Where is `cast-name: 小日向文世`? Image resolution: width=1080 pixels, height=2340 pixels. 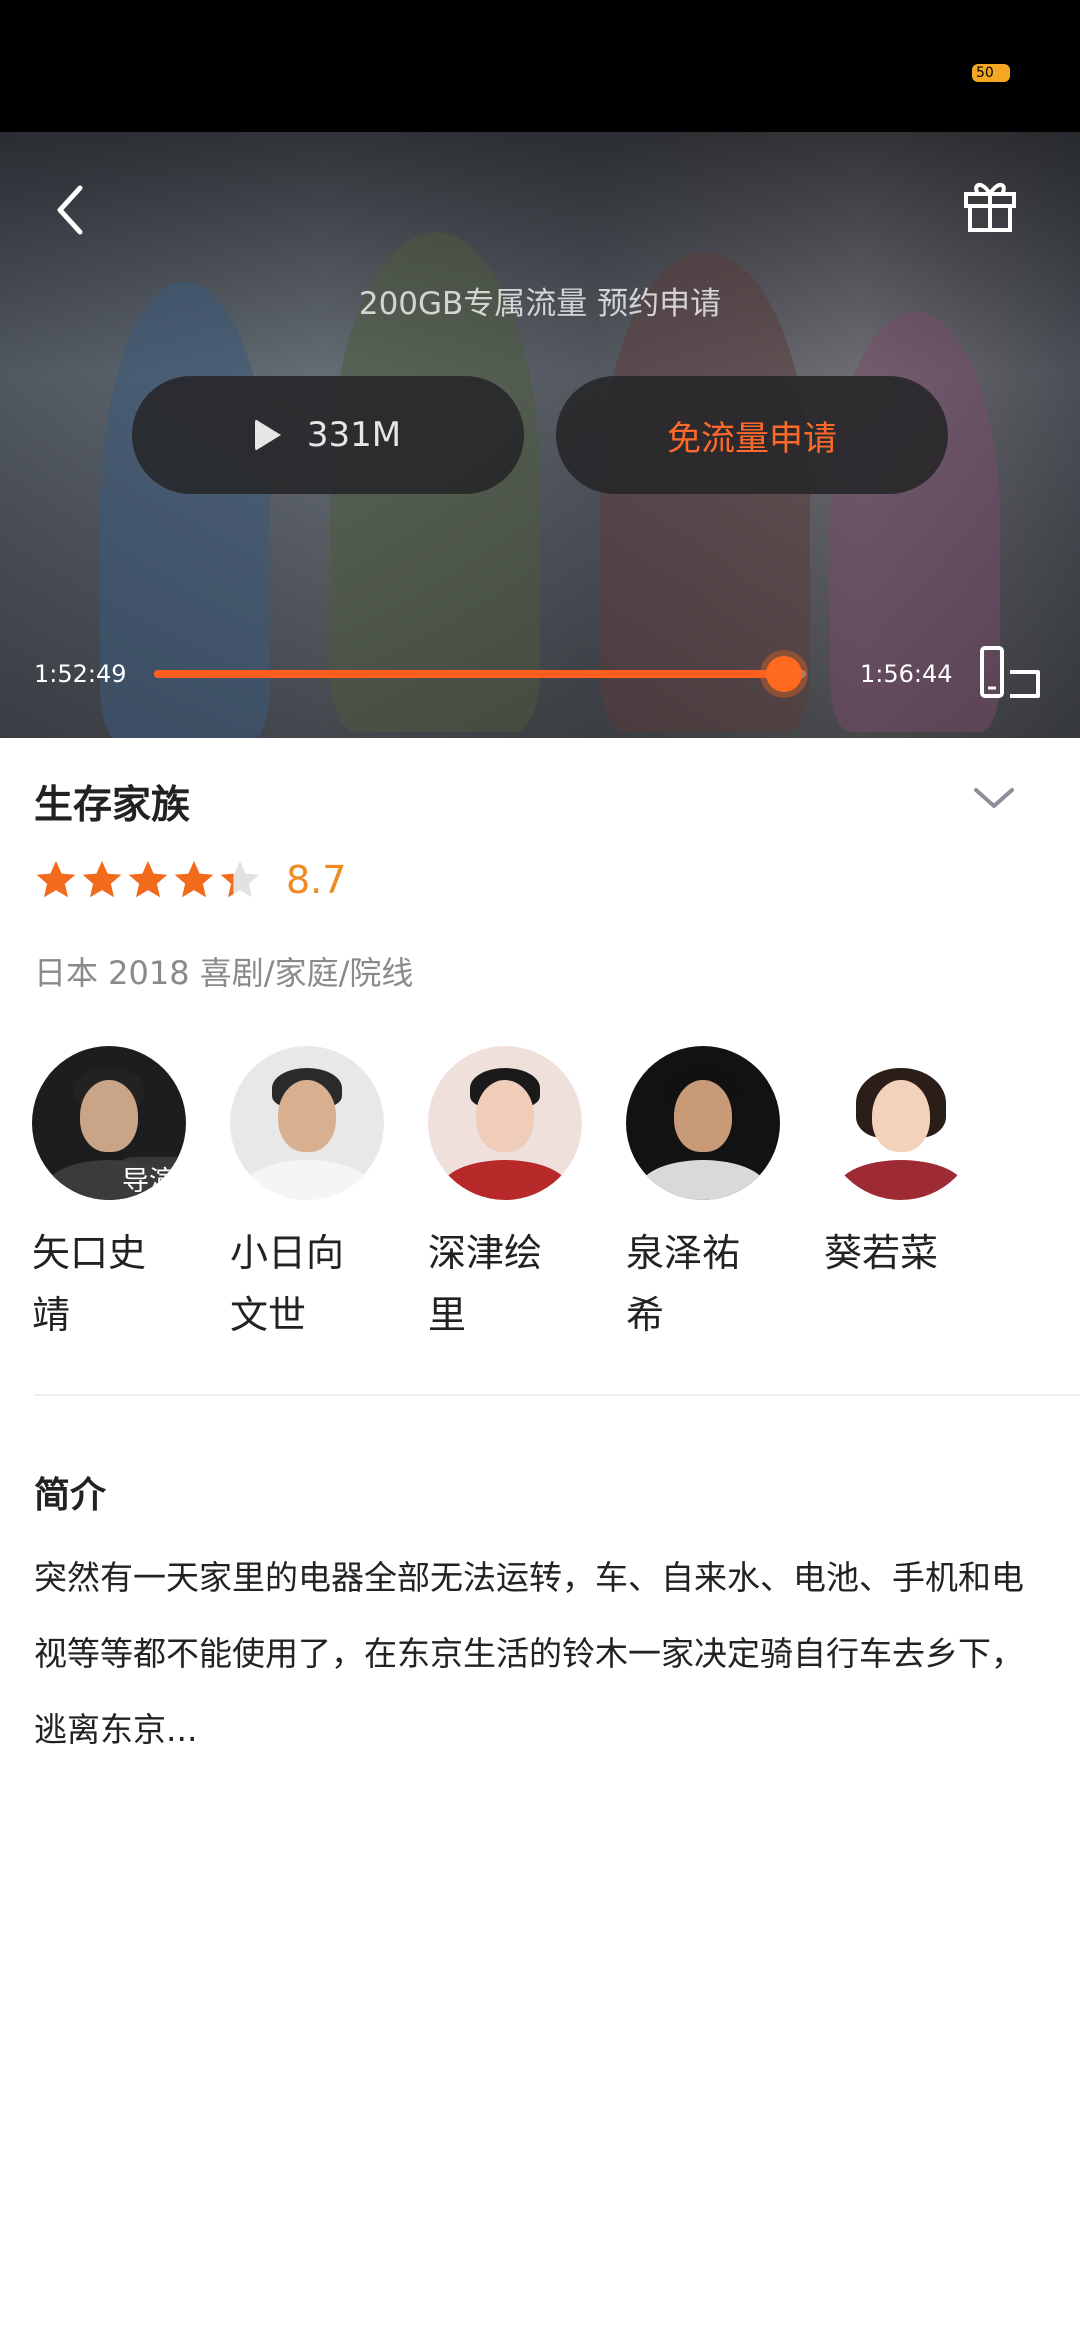 cast-name: 小日向文世 is located at coordinates (287, 1284).